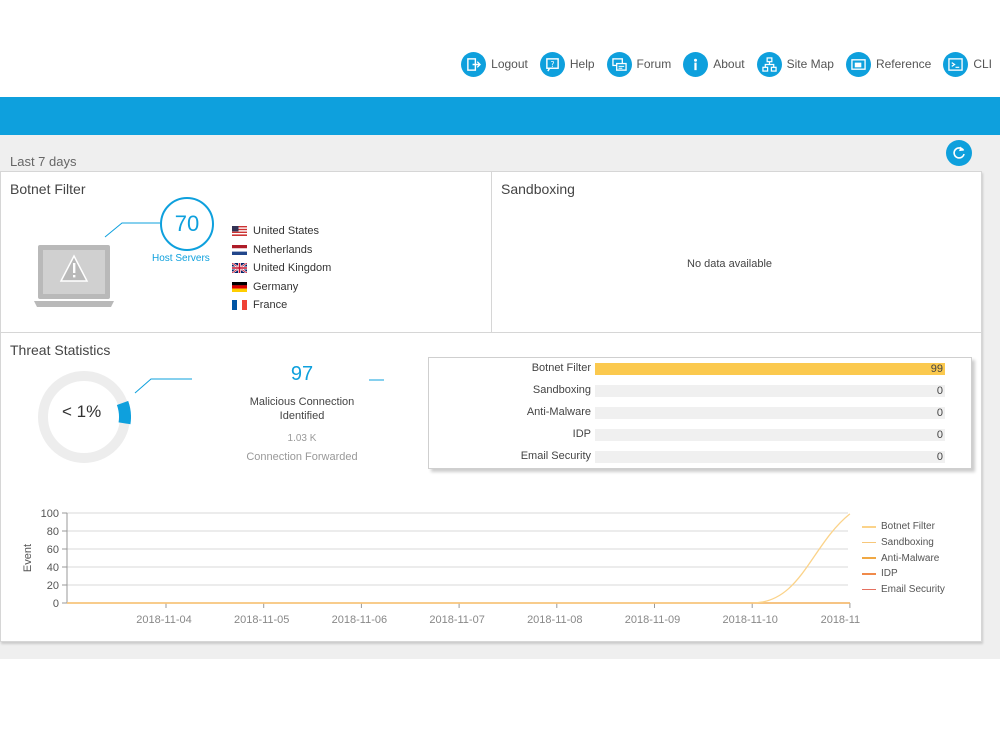 The height and width of the screenshot is (750, 1000). What do you see at coordinates (28, 558) in the screenshot?
I see `y-axis-label: Event` at bounding box center [28, 558].